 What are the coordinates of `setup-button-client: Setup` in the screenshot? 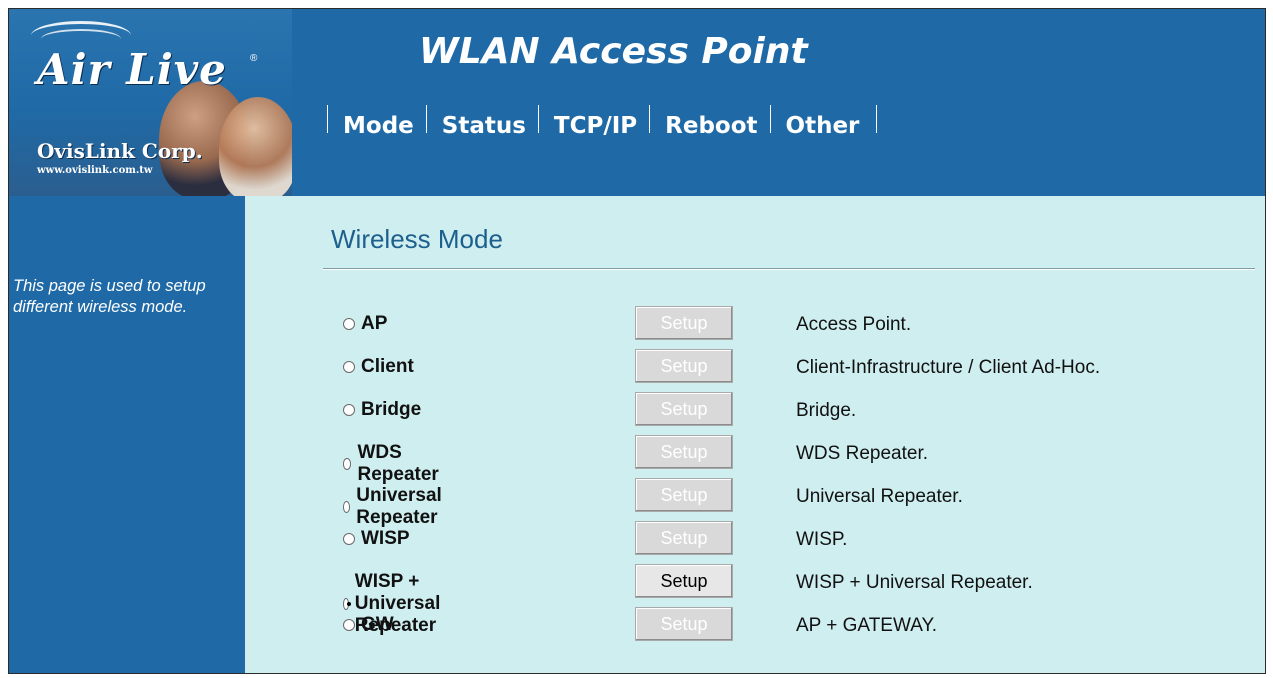 It's located at (684, 366).